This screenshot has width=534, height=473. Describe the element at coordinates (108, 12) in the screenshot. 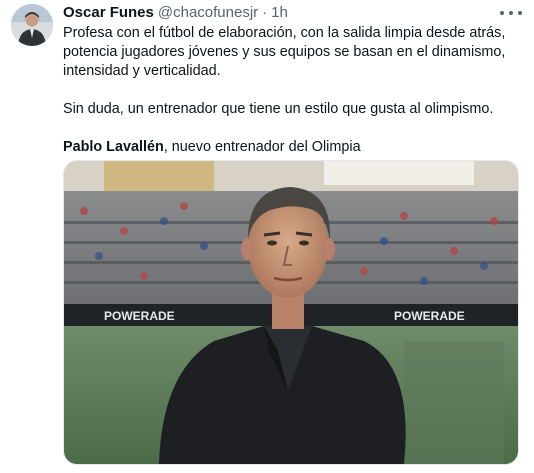

I see `author-name: Oscar Funes` at that location.